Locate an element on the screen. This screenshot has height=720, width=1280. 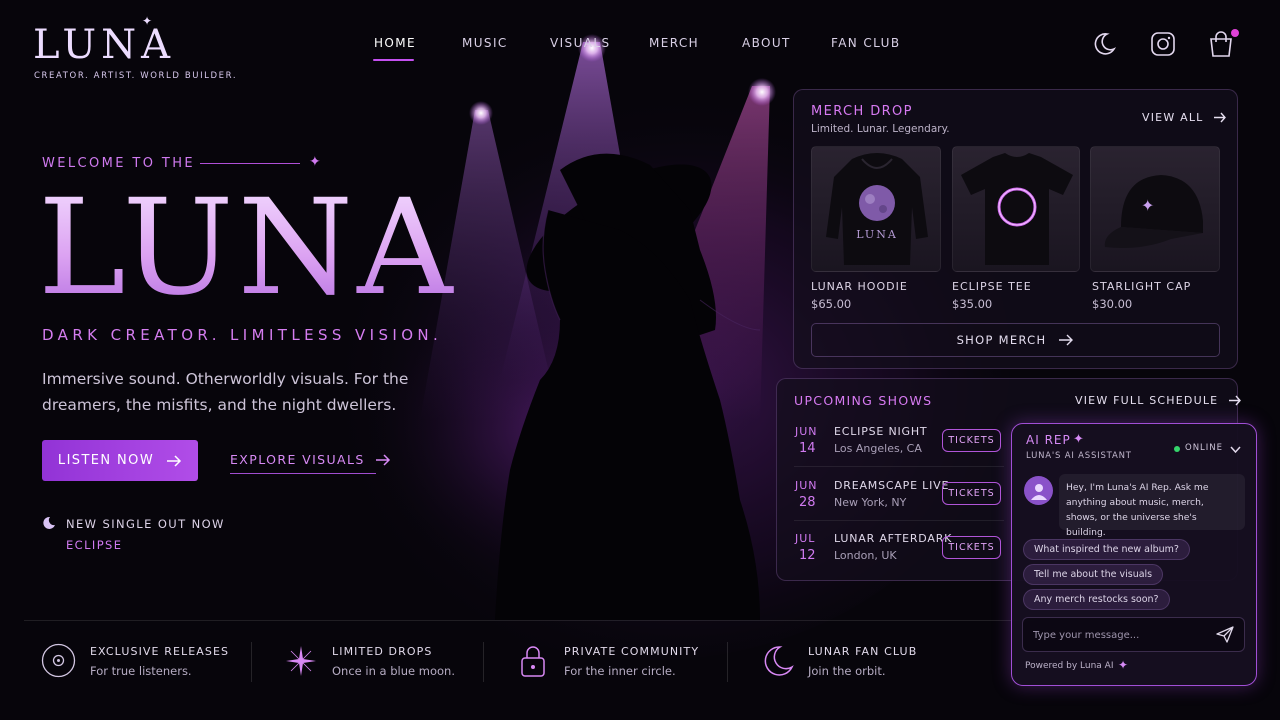
sparkle-icon is located at coordinates (301, 661).